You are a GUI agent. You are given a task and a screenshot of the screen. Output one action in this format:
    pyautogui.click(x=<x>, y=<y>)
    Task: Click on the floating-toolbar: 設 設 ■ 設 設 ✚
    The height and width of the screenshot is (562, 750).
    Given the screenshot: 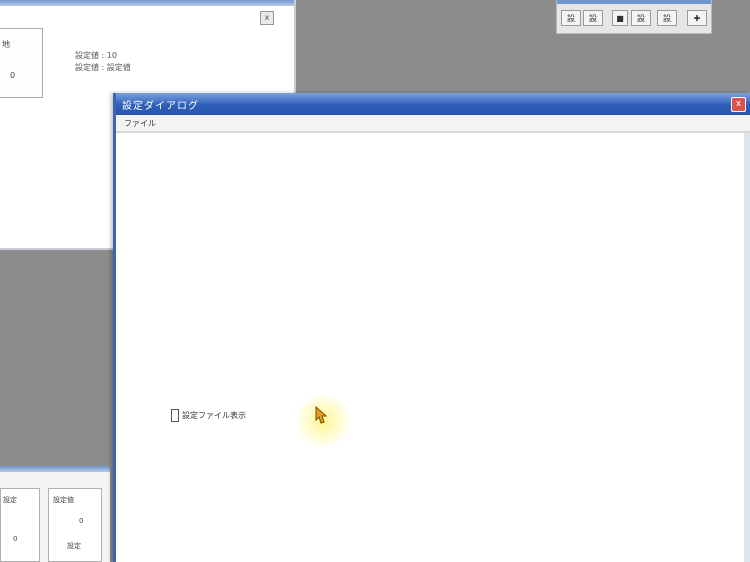 What is the action you would take?
    pyautogui.click(x=634, y=17)
    